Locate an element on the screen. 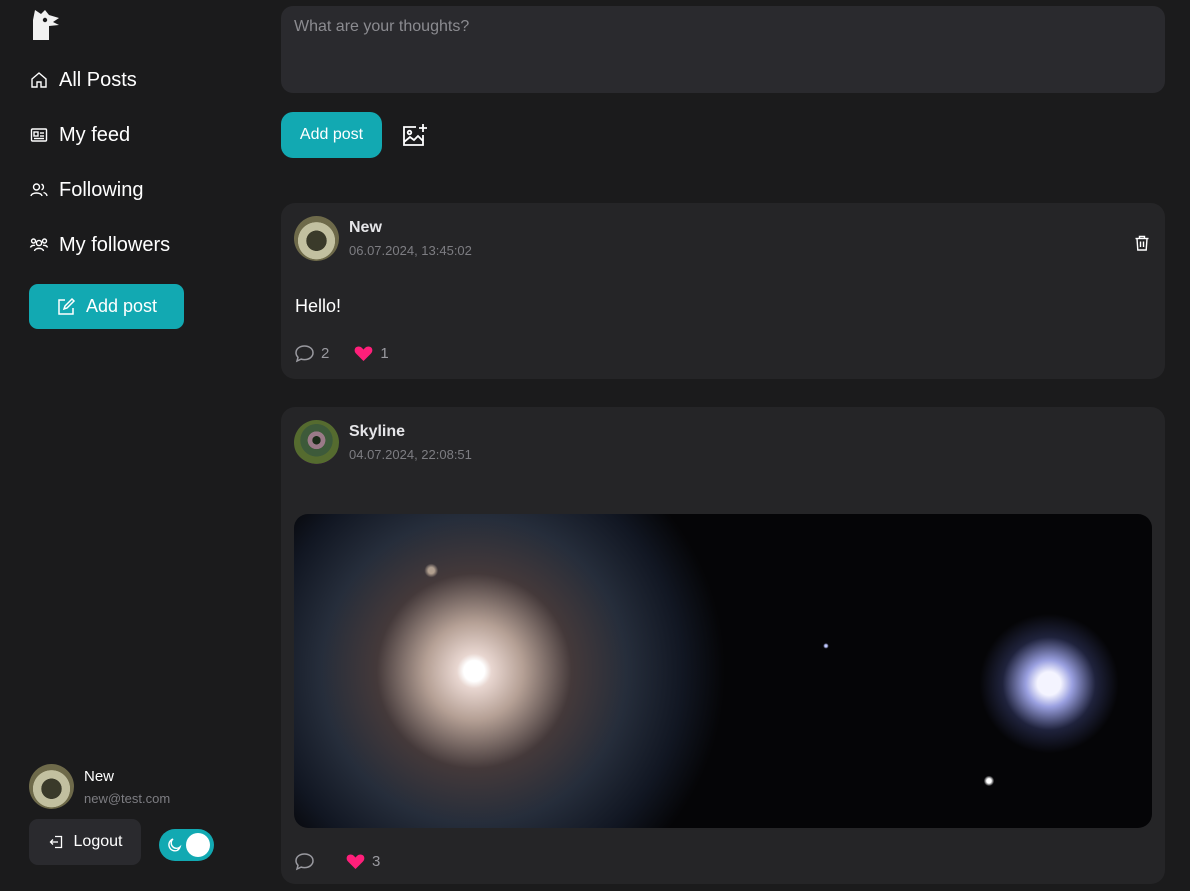 This screenshot has width=1190, height=891. nav-all-posts-label: All Posts is located at coordinates (98, 79).